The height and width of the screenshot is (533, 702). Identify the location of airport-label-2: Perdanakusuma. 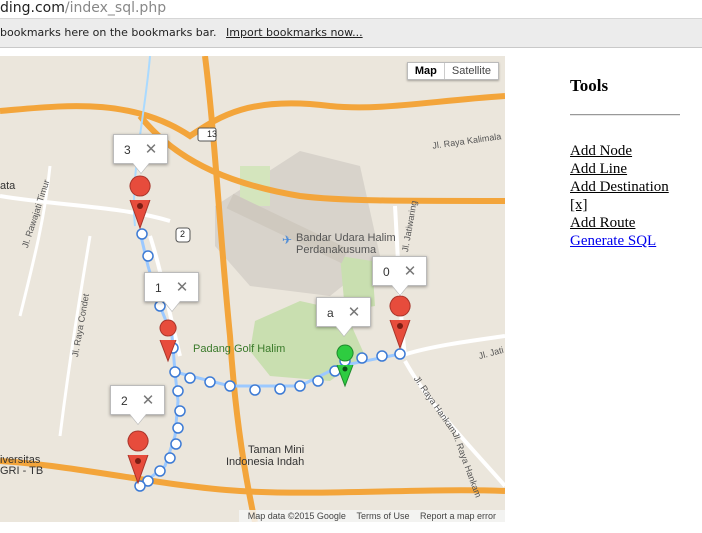
(336, 250).